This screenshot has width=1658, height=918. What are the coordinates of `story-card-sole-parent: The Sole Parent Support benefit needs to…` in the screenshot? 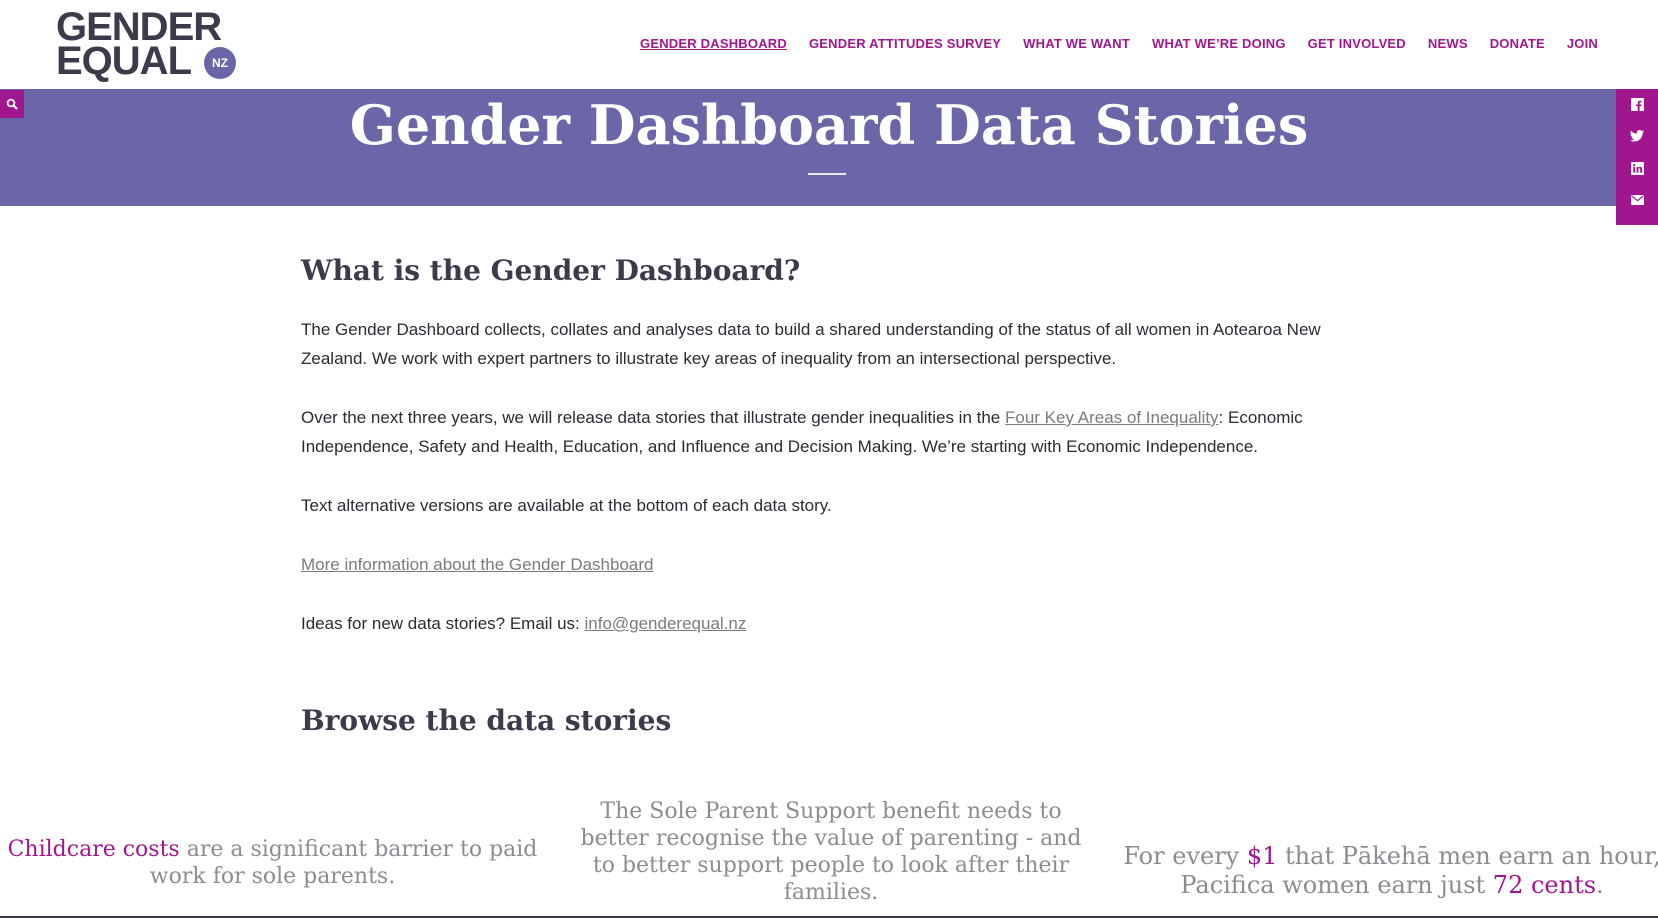 It's located at (831, 852).